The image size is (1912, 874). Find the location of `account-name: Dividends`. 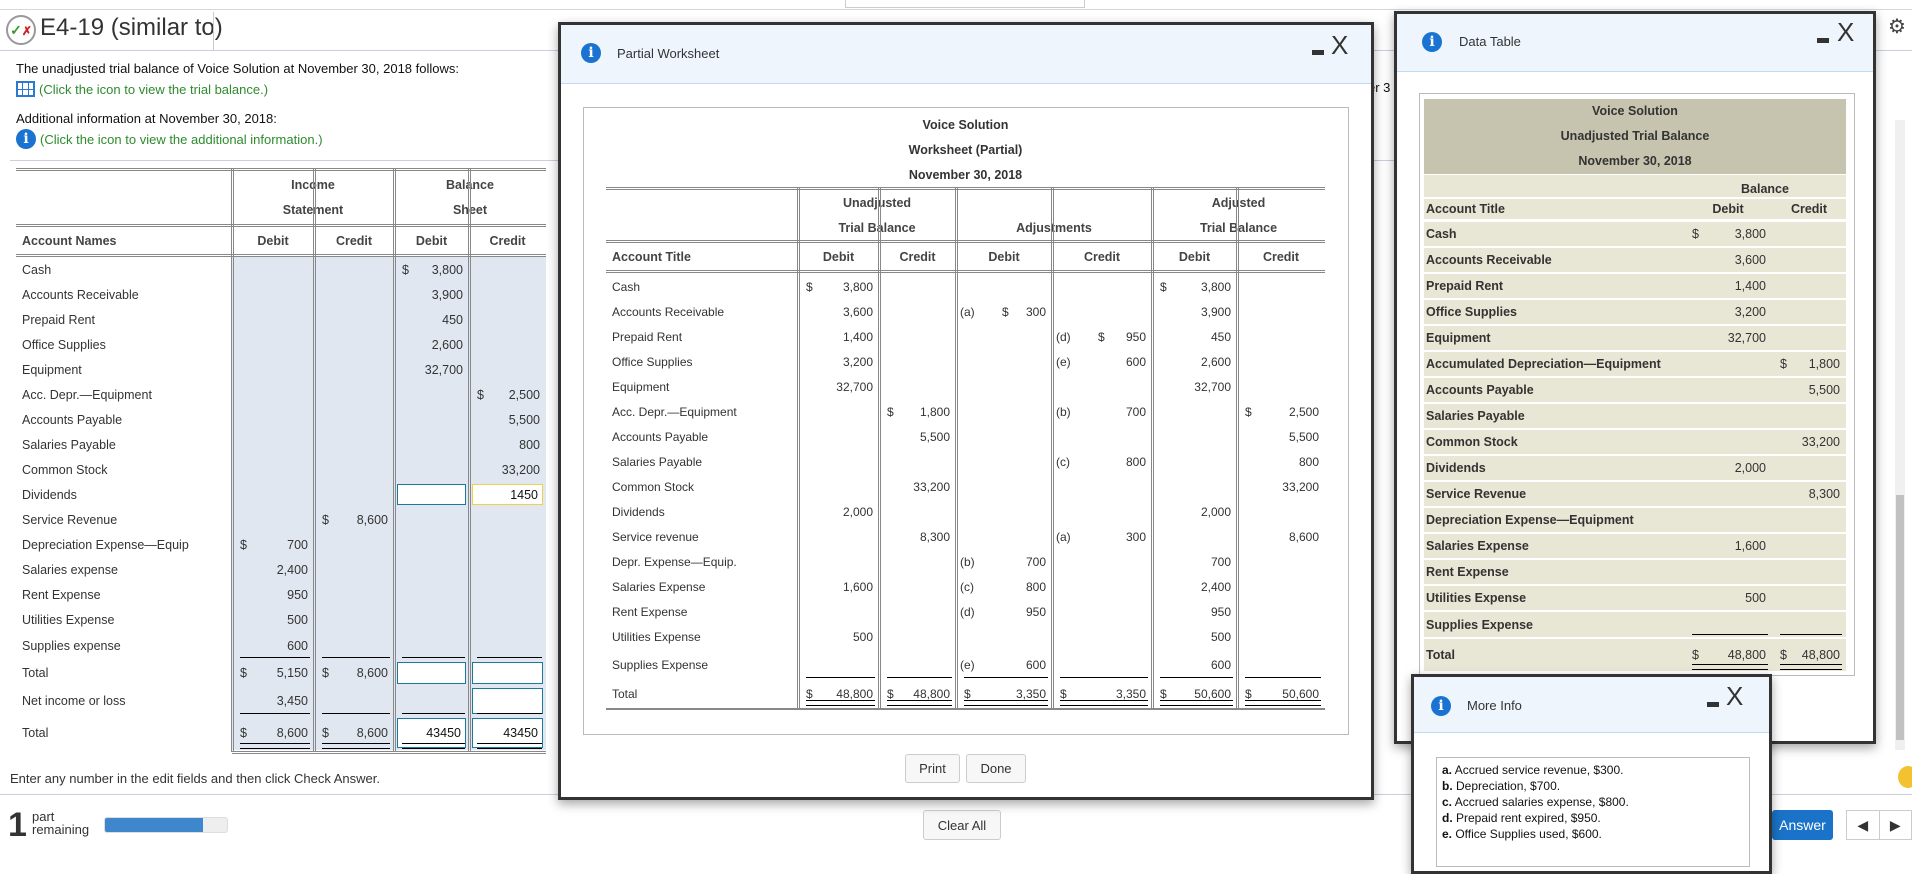

account-name: Dividends is located at coordinates (49, 494).